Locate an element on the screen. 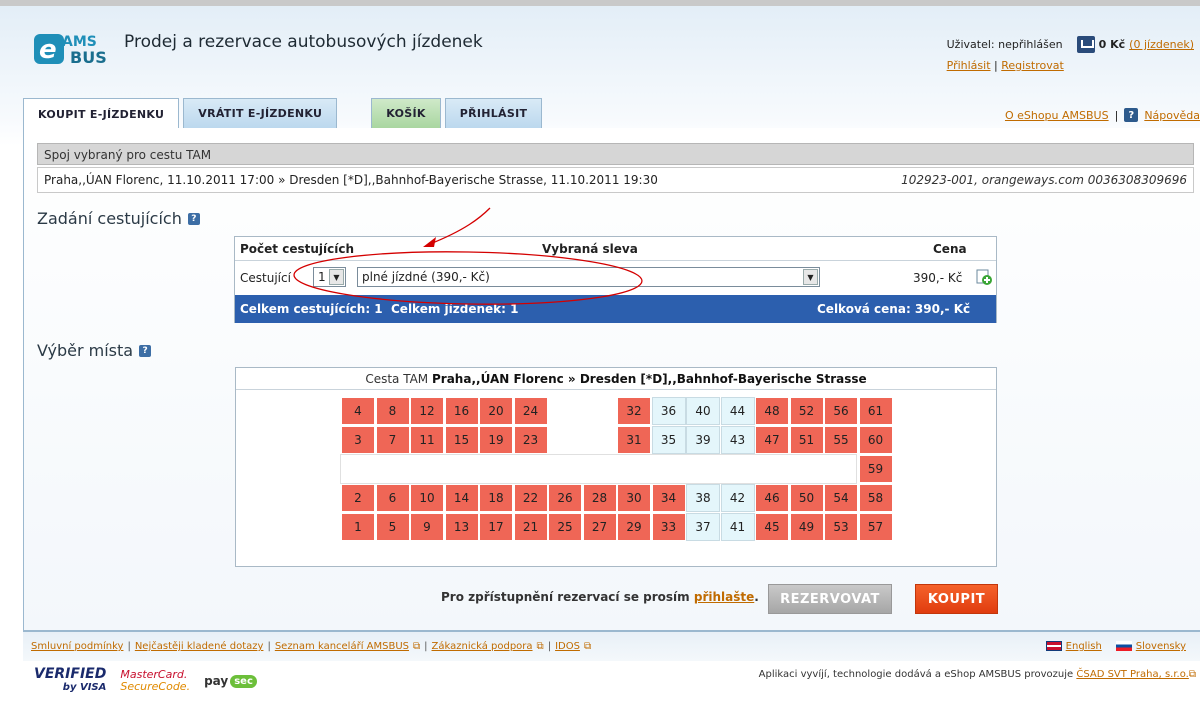 Image resolution: width=1200 pixels, height=718 pixels. total-passengers: Celkem cestujících: 1 is located at coordinates (311, 309).